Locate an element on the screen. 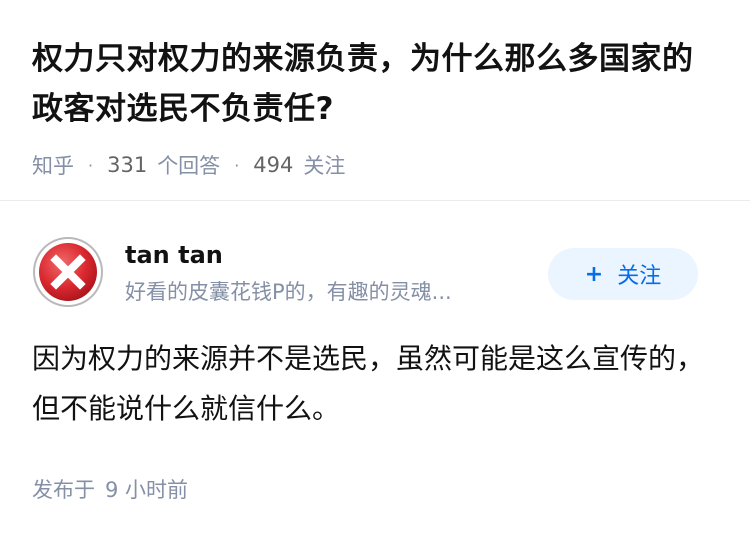 The width and height of the screenshot is (750, 538). source-label: 知乎 is located at coordinates (53, 165).